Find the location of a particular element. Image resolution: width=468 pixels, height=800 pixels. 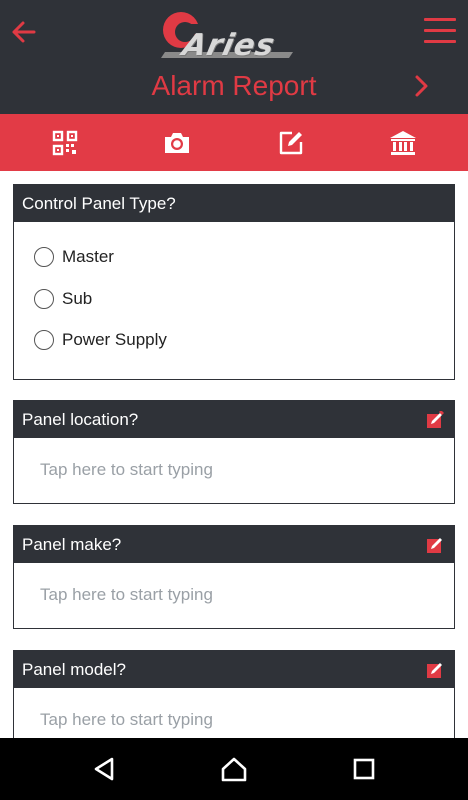

back-arrow-icon is located at coordinates (24, 32).